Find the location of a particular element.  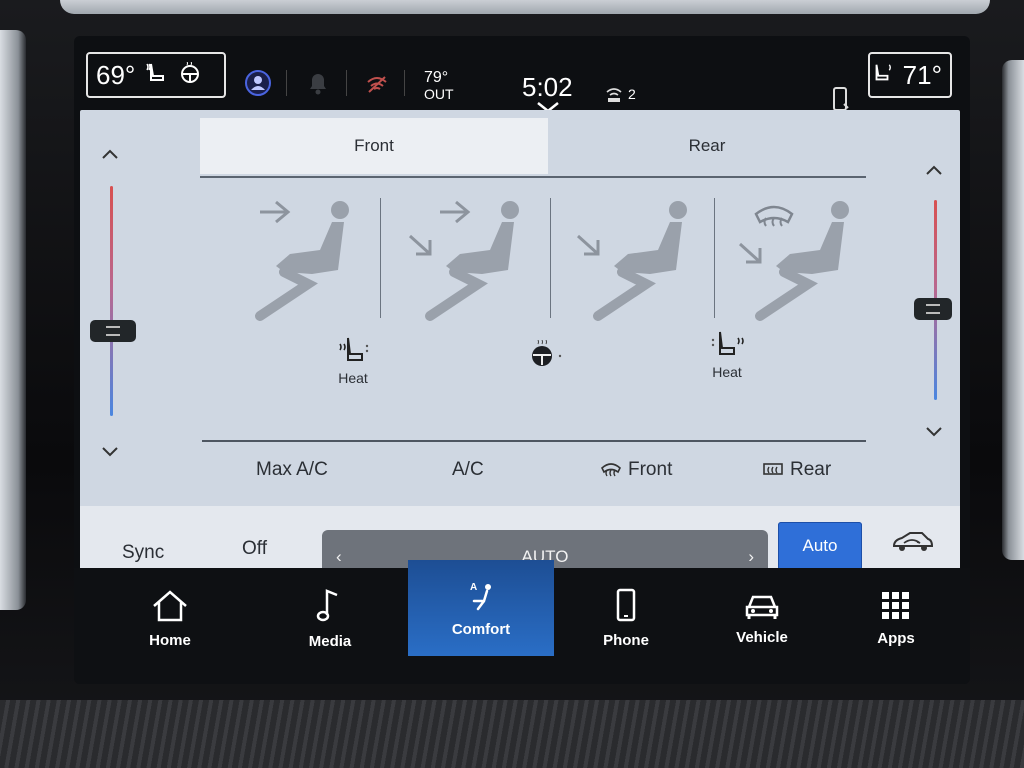

fan-decrease-button: ‹ is located at coordinates (339, 557).